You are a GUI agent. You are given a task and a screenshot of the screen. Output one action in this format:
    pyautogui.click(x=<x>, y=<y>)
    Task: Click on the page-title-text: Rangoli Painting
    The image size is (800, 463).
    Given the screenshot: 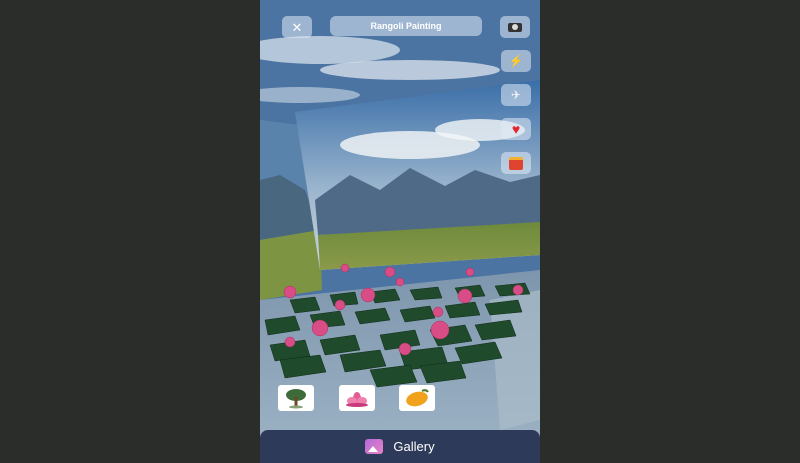 What is the action you would take?
    pyautogui.click(x=406, y=26)
    